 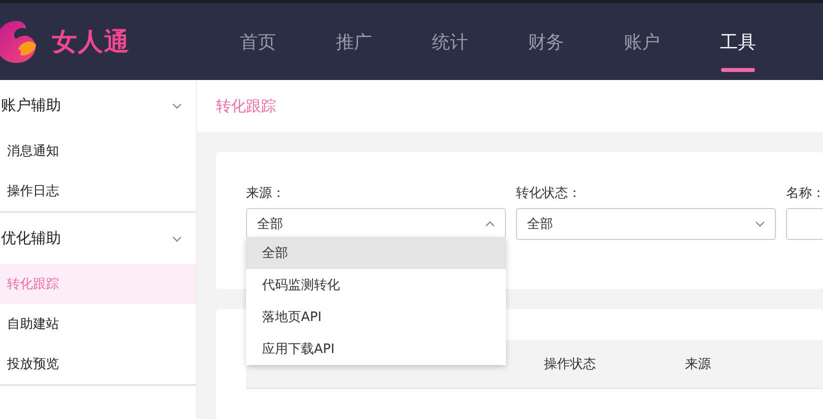 What do you see at coordinates (258, 42) in the screenshot?
I see `nav-tab: 首页` at bounding box center [258, 42].